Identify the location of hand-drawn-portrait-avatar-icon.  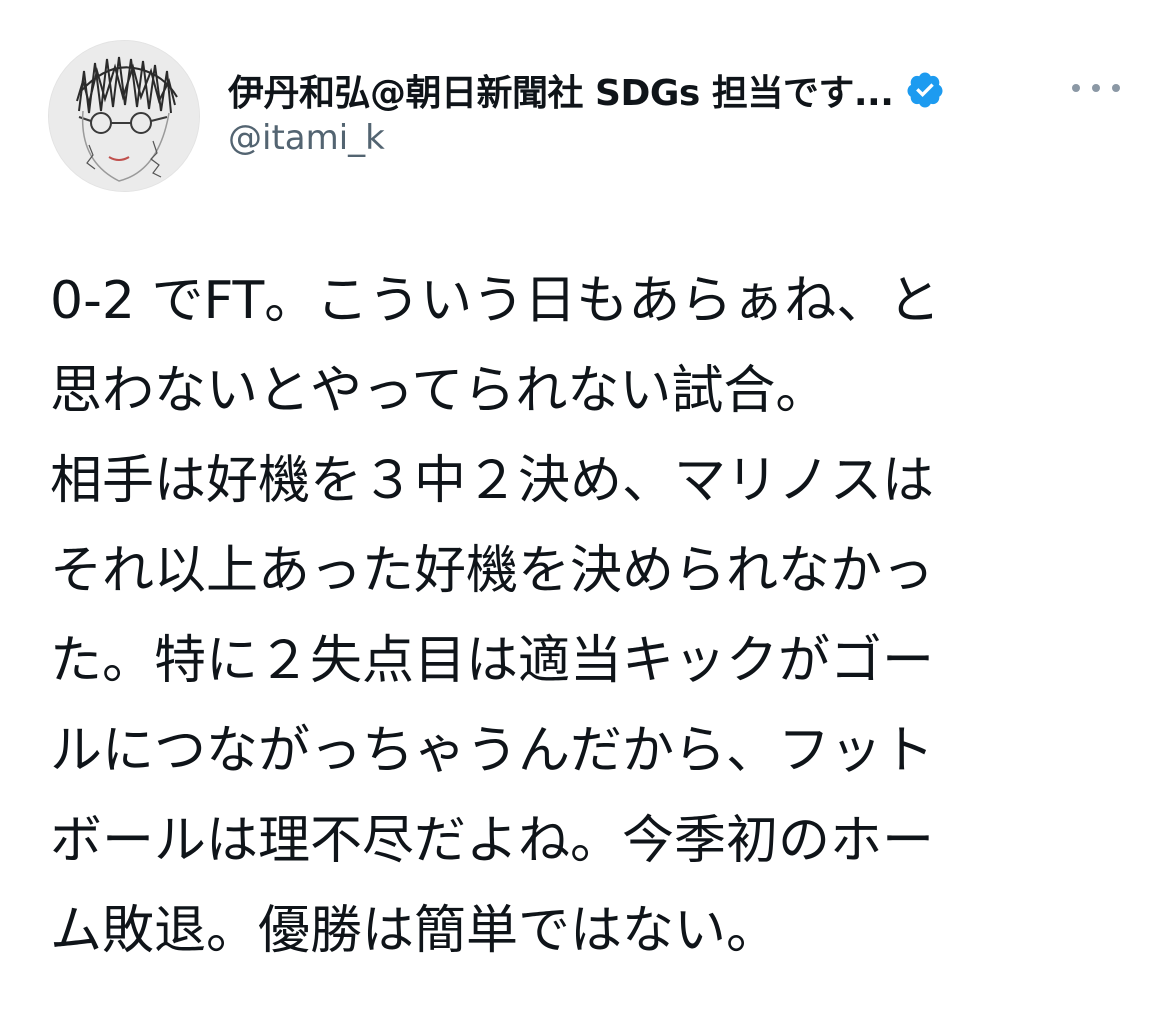
(124, 116).